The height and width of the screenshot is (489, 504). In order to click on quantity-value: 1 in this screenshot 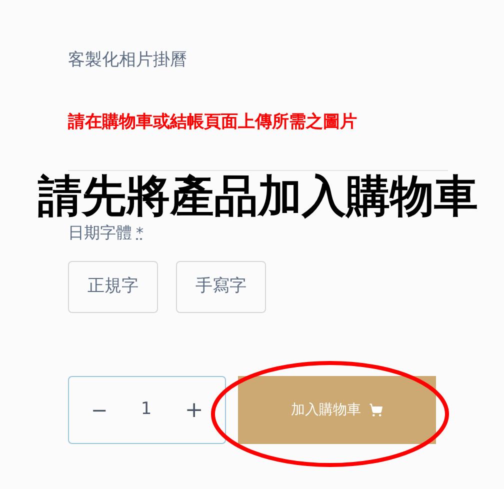, I will do `click(146, 410)`.